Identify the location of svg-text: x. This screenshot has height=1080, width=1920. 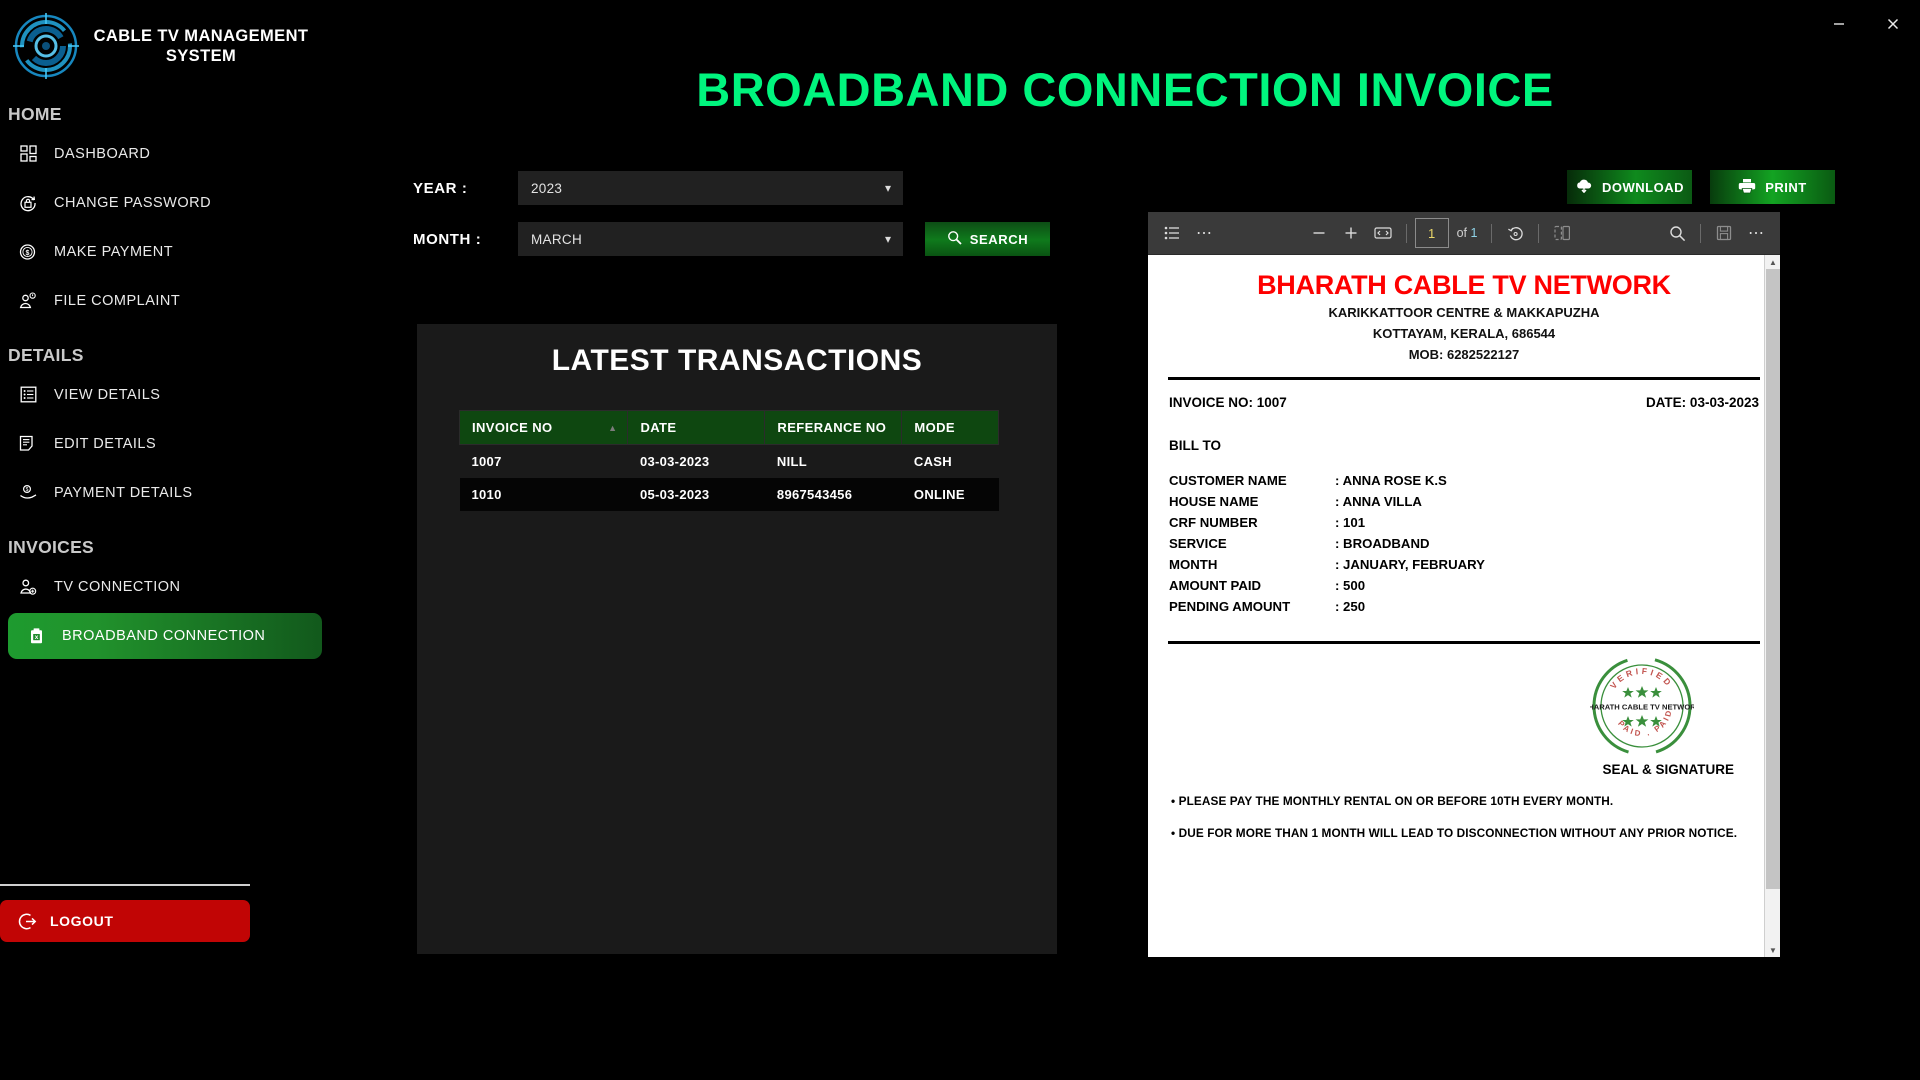
(36, 637).